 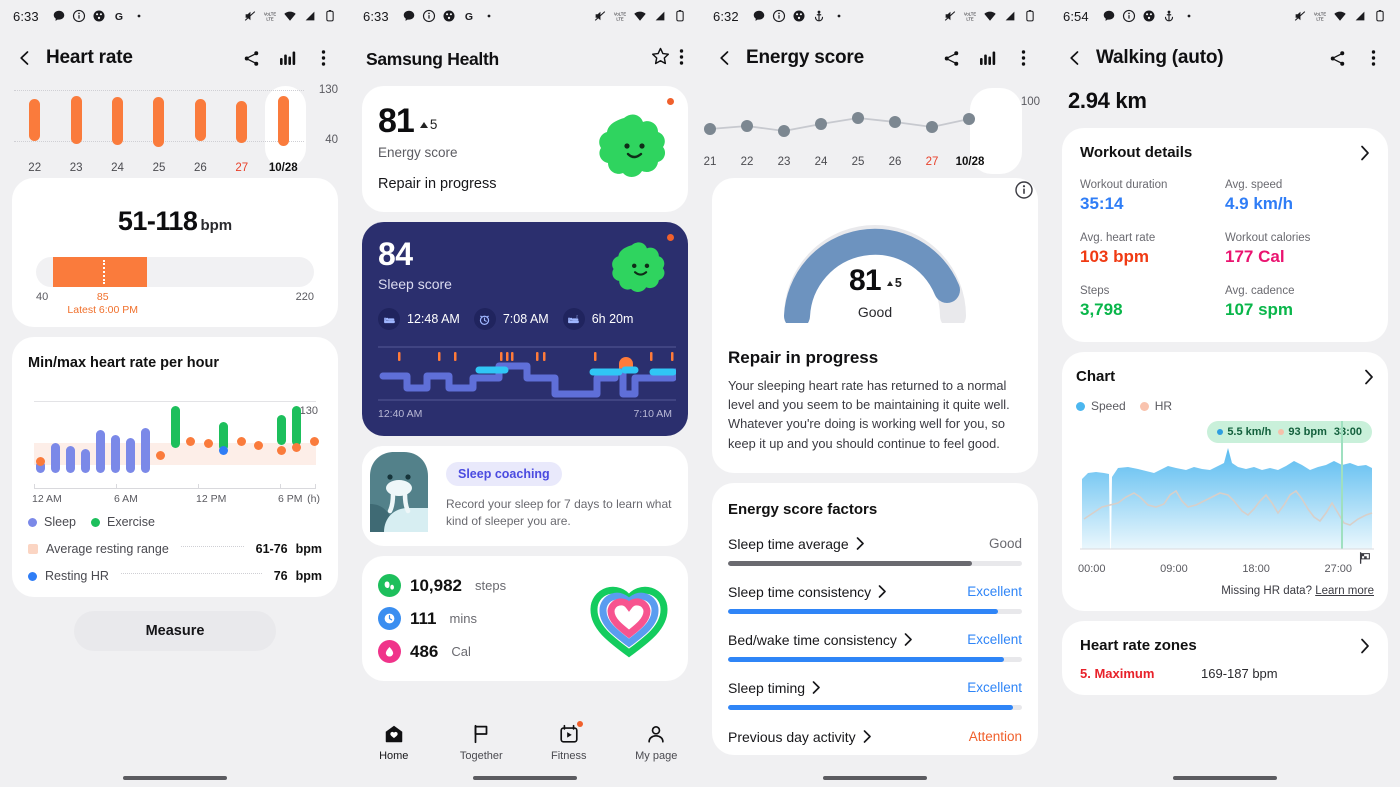 I want to click on tab-label: Fitness, so click(x=569, y=756).